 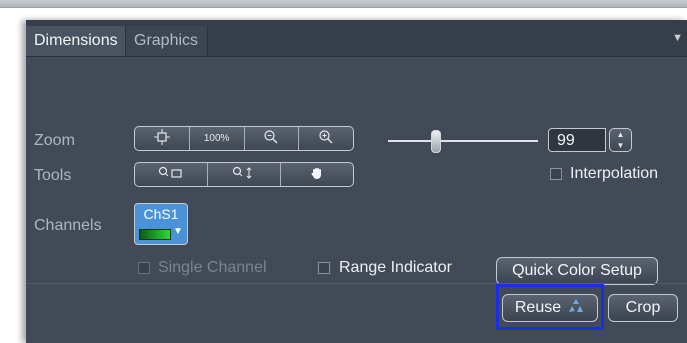 What do you see at coordinates (161, 224) in the screenshot?
I see `channel-chs1-button: ChS1 ▼` at bounding box center [161, 224].